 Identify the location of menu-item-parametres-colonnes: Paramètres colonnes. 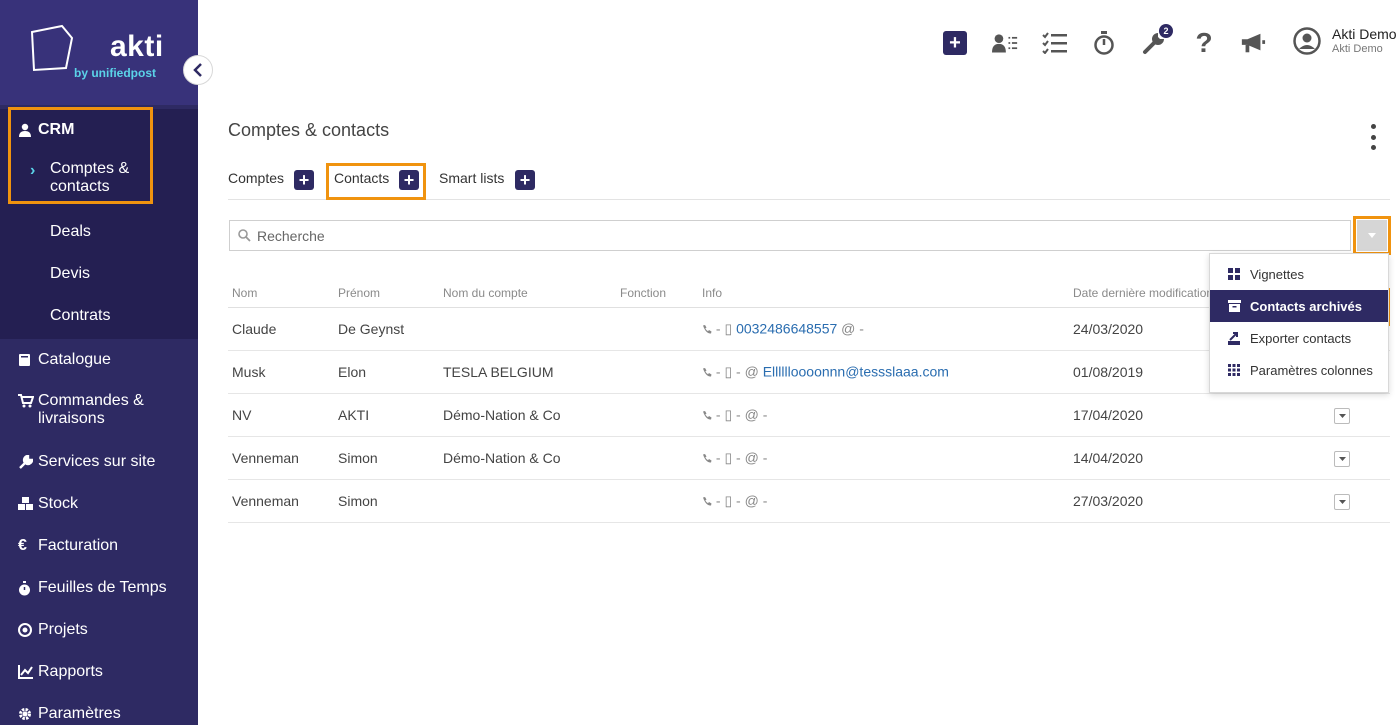
(1299, 370).